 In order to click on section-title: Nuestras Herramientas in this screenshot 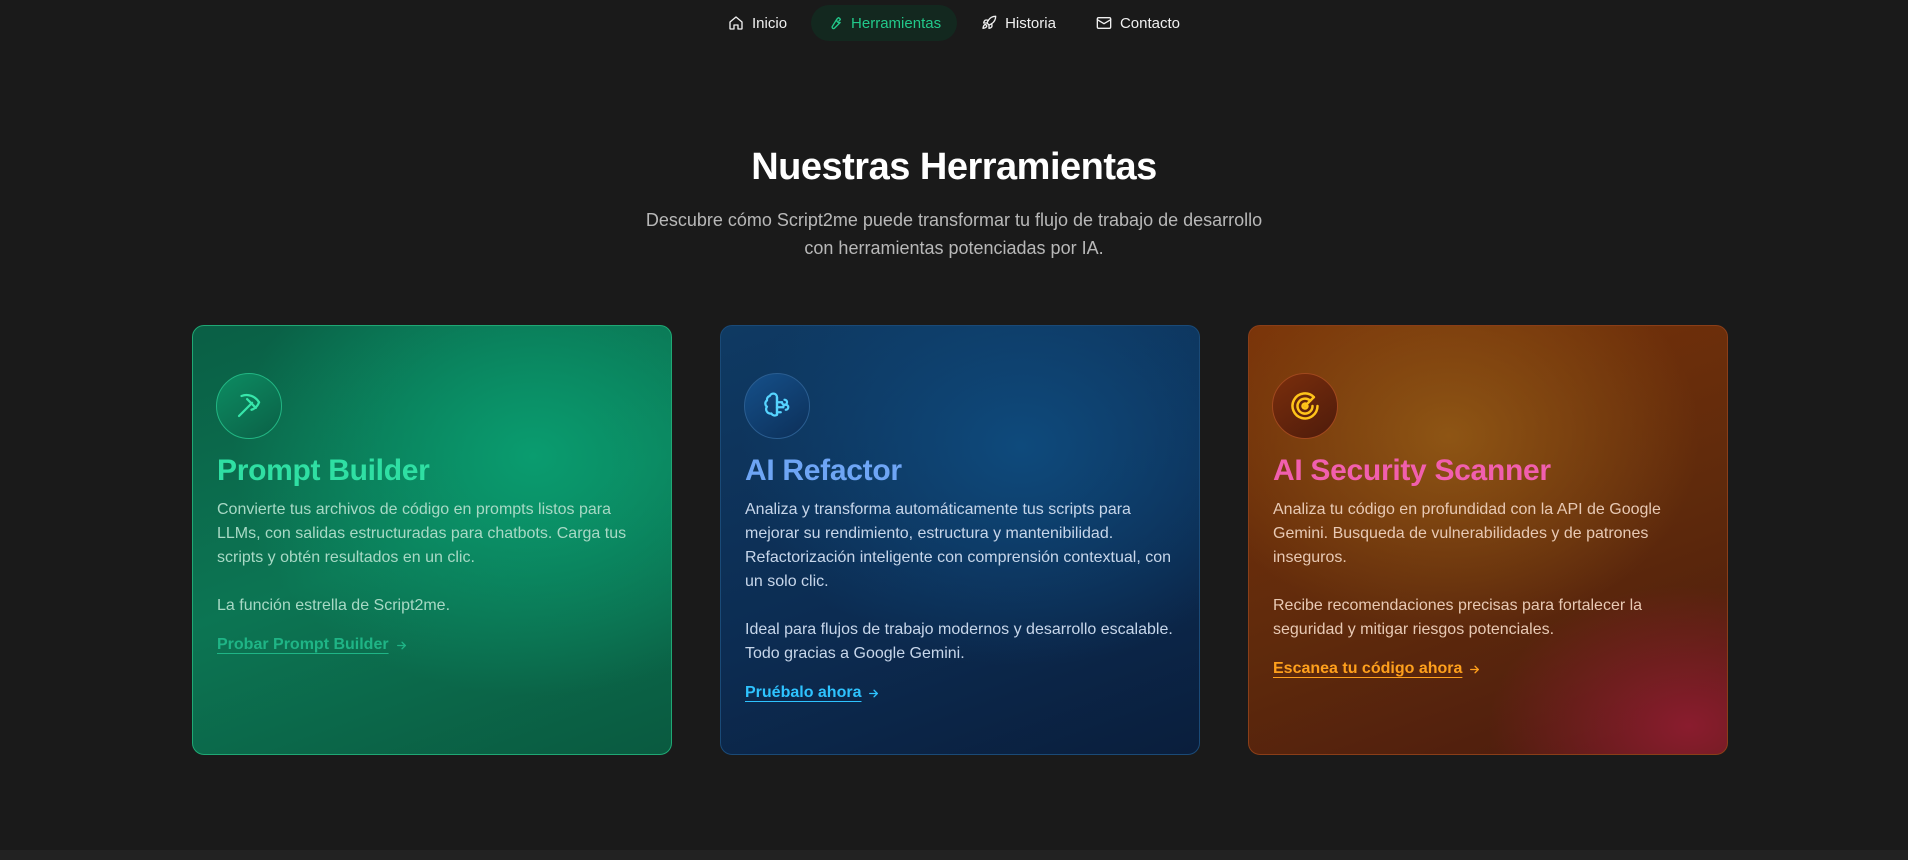, I will do `click(954, 167)`.